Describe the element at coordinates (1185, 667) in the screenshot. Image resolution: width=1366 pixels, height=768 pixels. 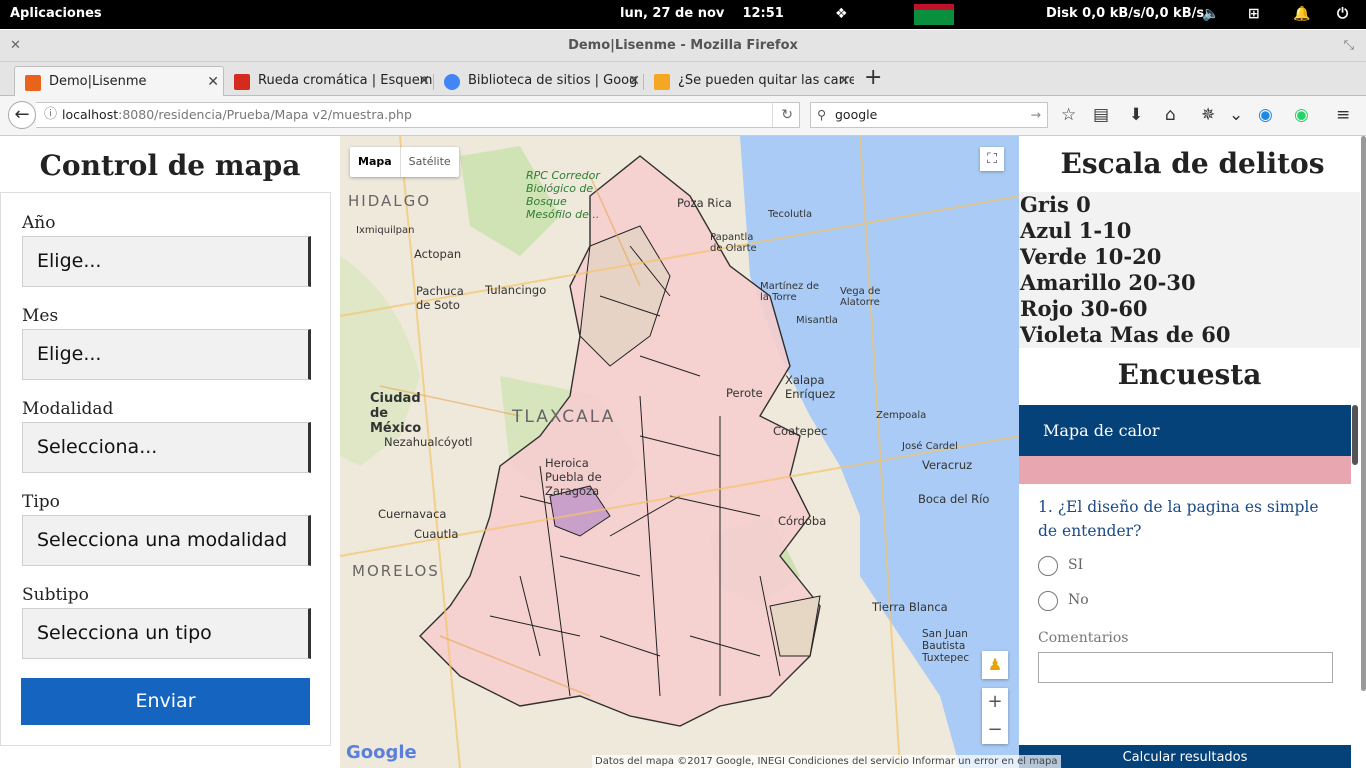
I see `comments-input` at that location.